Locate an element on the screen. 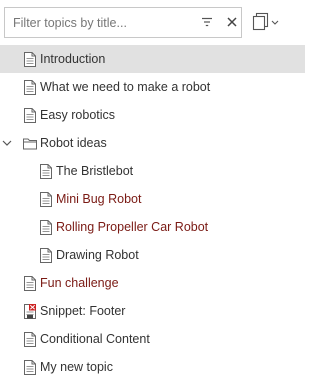 The width and height of the screenshot is (320, 385). tree-item-label: Snippet: Footer is located at coordinates (83, 311).